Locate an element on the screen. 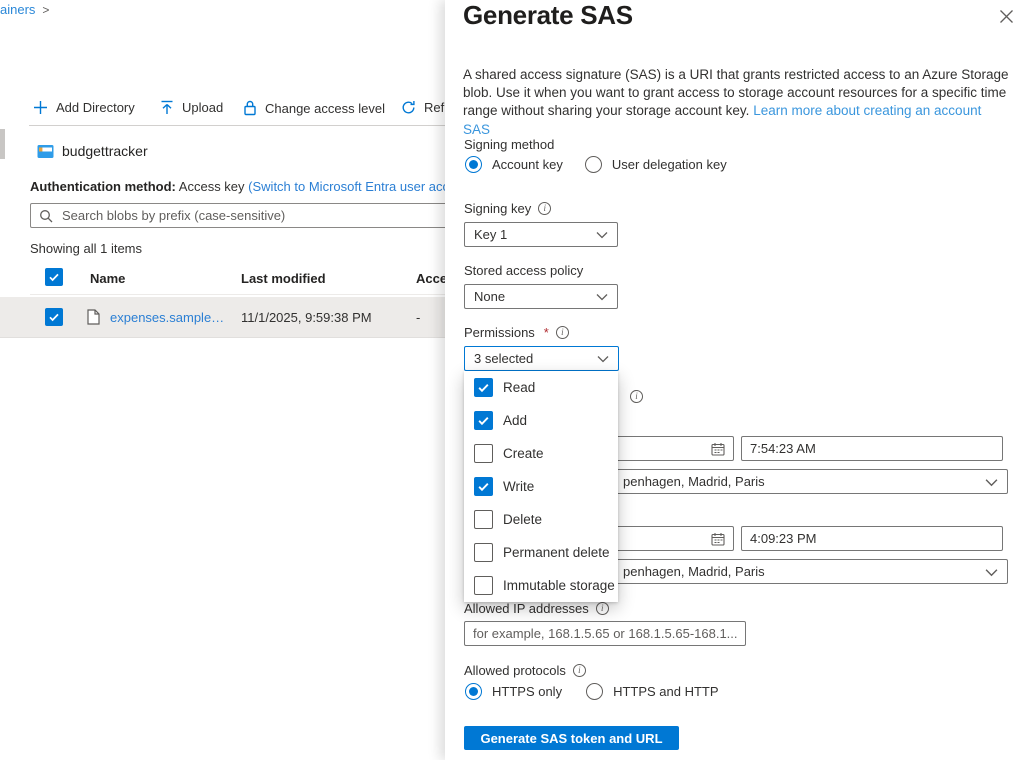 The image size is (1024, 760). stored-access-policy-value: None is located at coordinates (490, 296).